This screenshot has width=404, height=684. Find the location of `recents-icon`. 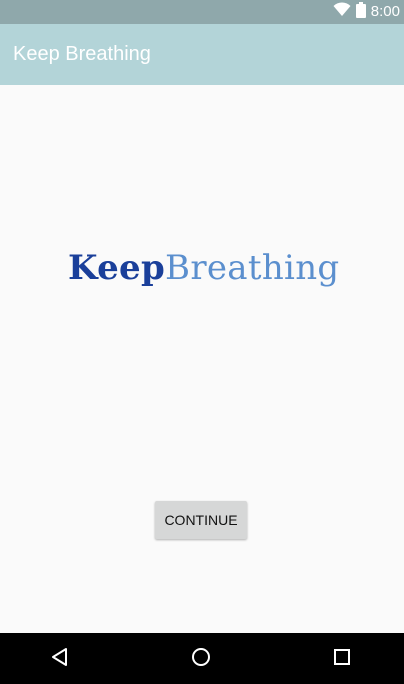

recents-icon is located at coordinates (342, 659).